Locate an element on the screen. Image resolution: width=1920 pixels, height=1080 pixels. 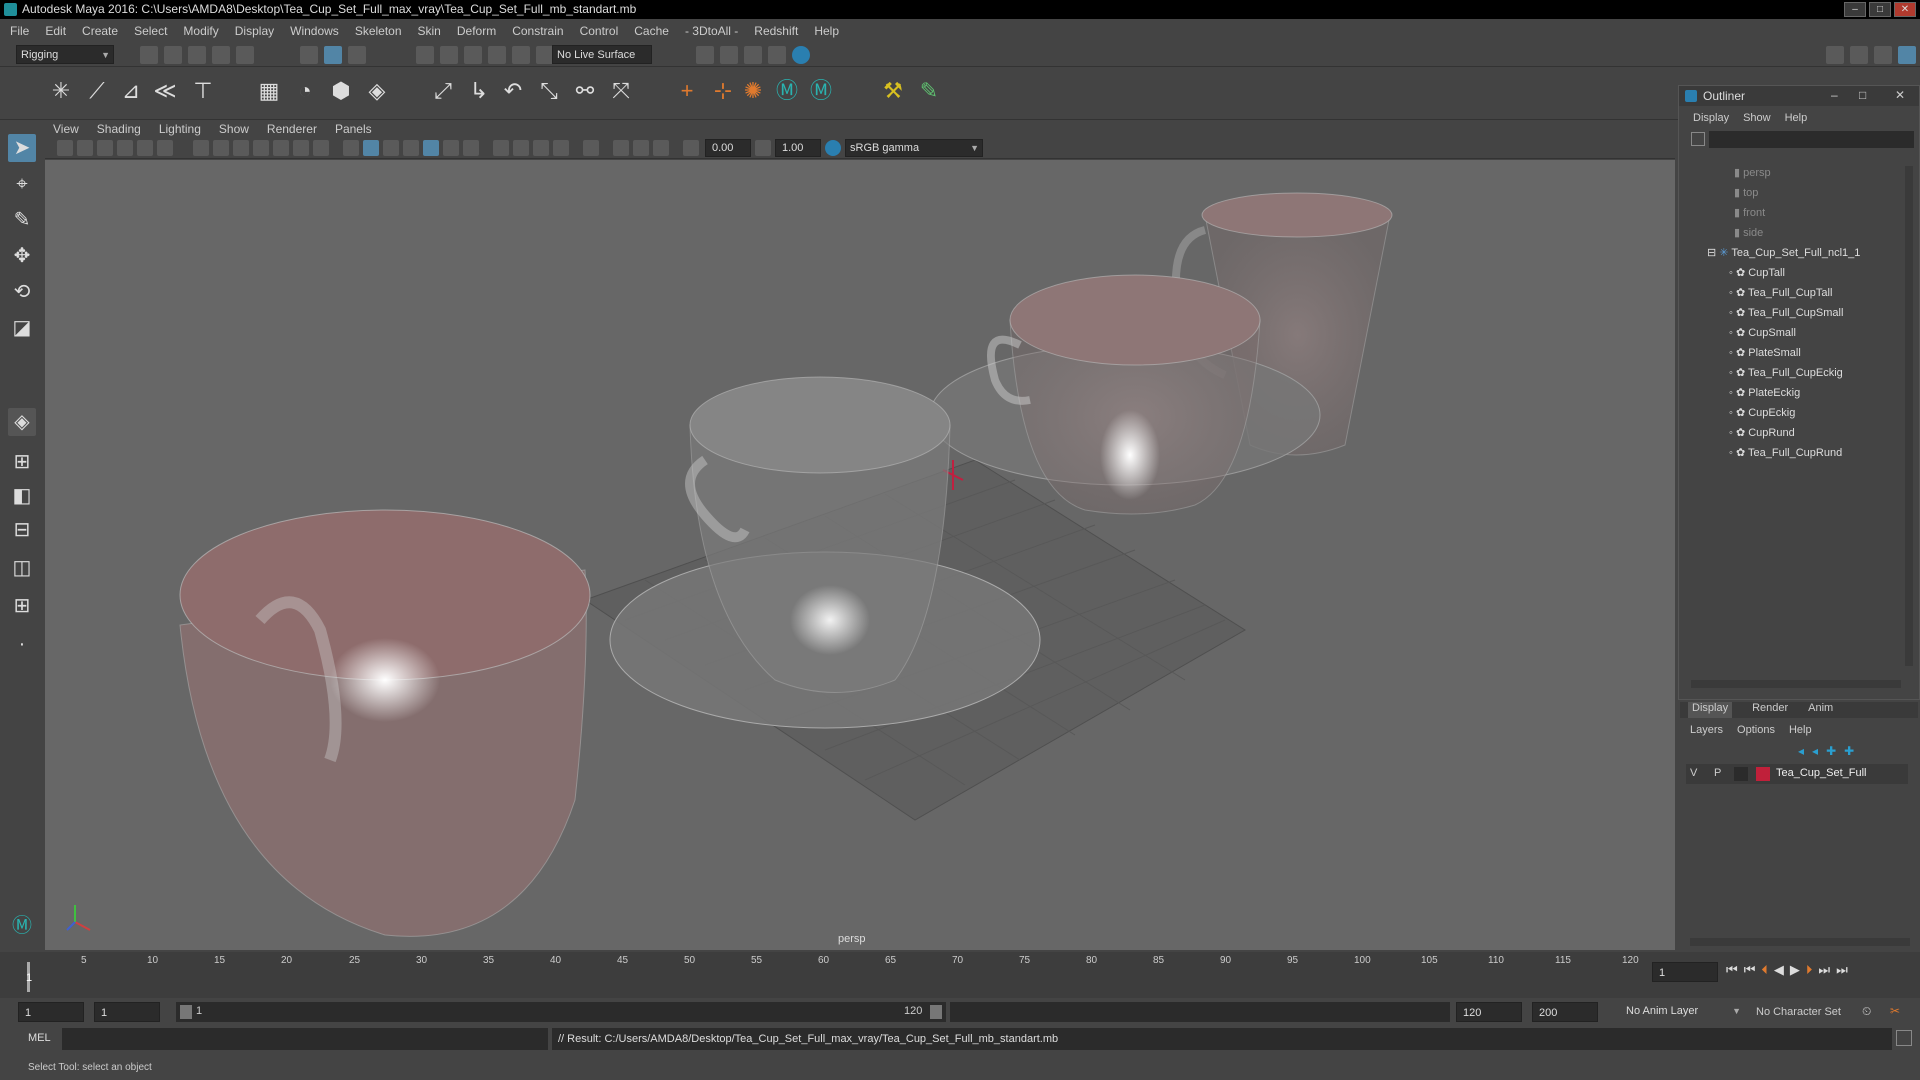
new-layer-icon: ✚ is located at coordinates (1831, 751).